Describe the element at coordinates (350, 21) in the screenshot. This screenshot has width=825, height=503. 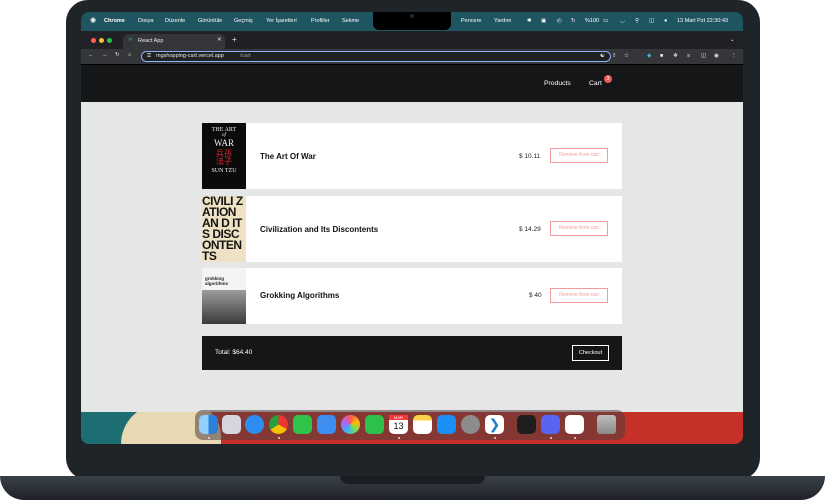
I see `menu-tab: Sekme` at that location.